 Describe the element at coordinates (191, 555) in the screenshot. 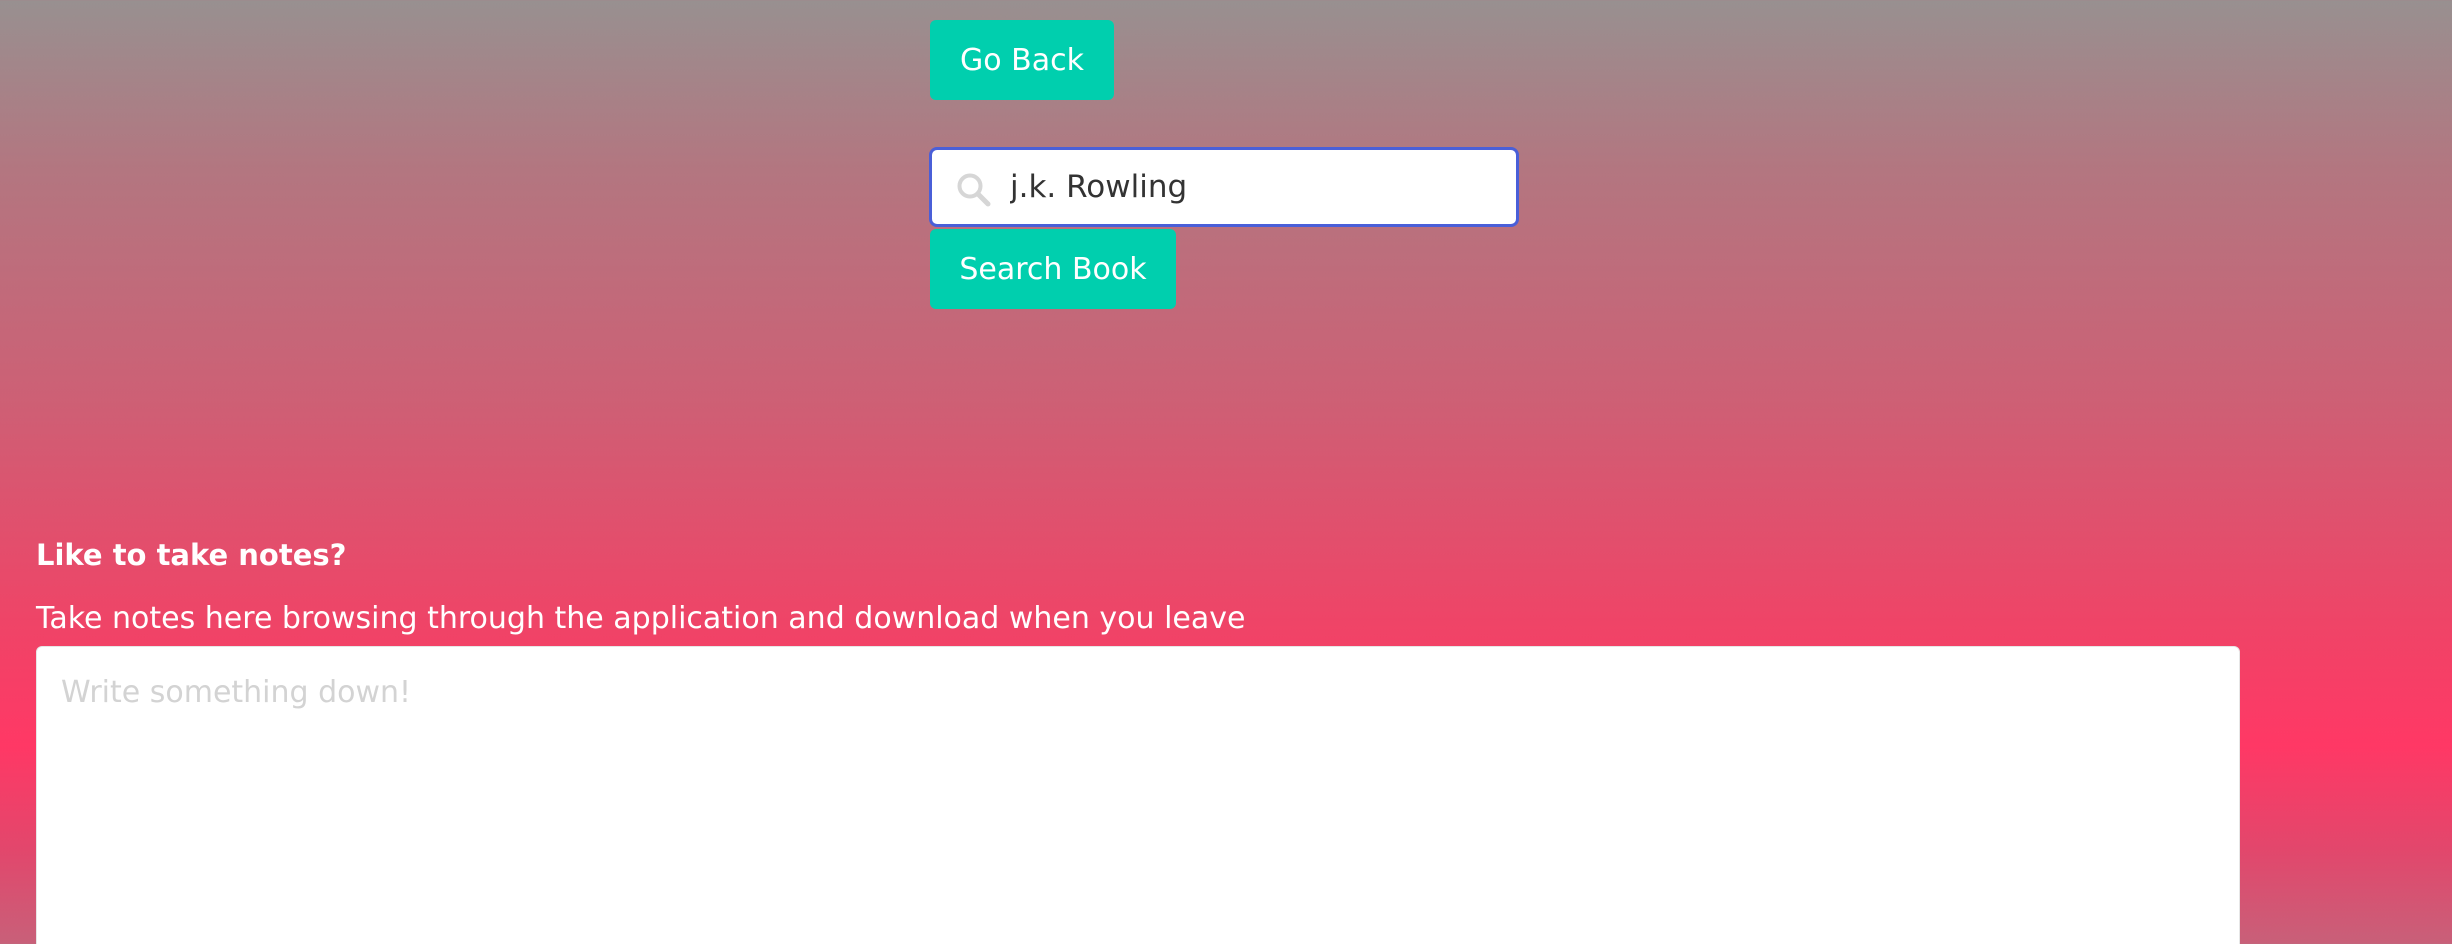

I see `notes-heading: Like to take notes?` at that location.